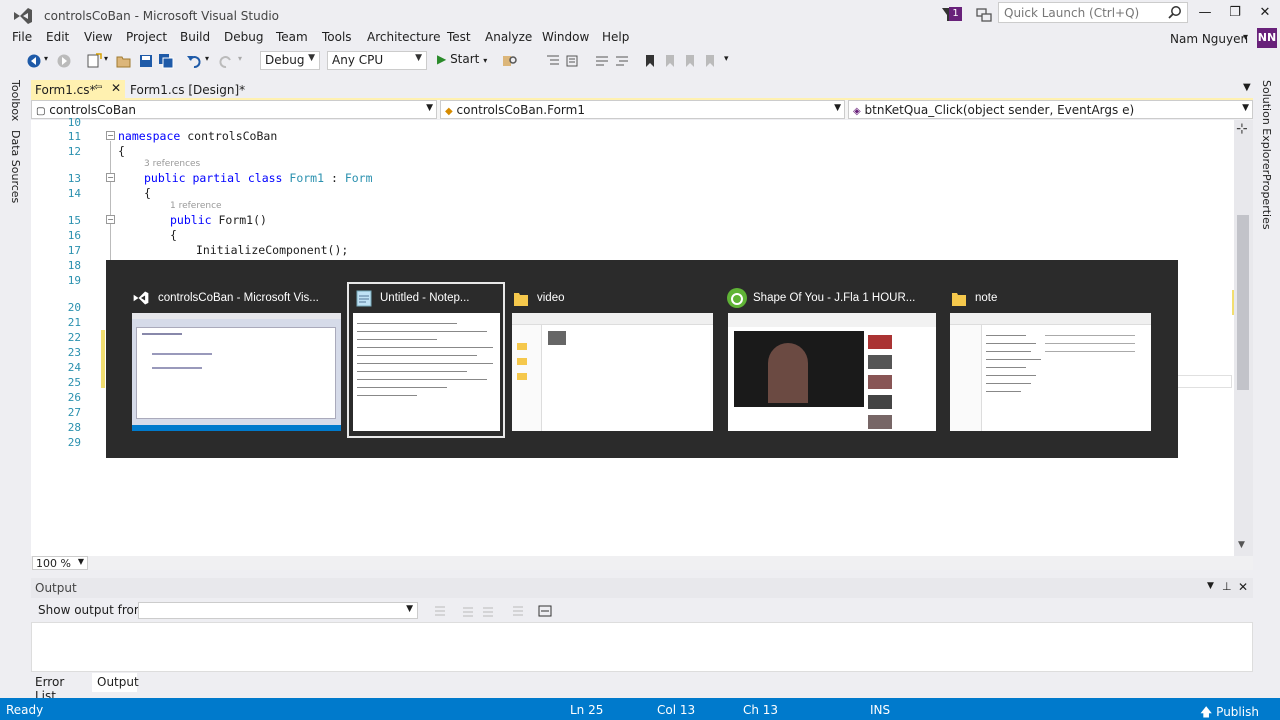 This screenshot has width=1280, height=720. Describe the element at coordinates (94, 61) in the screenshot. I see `new-project-icon` at that location.